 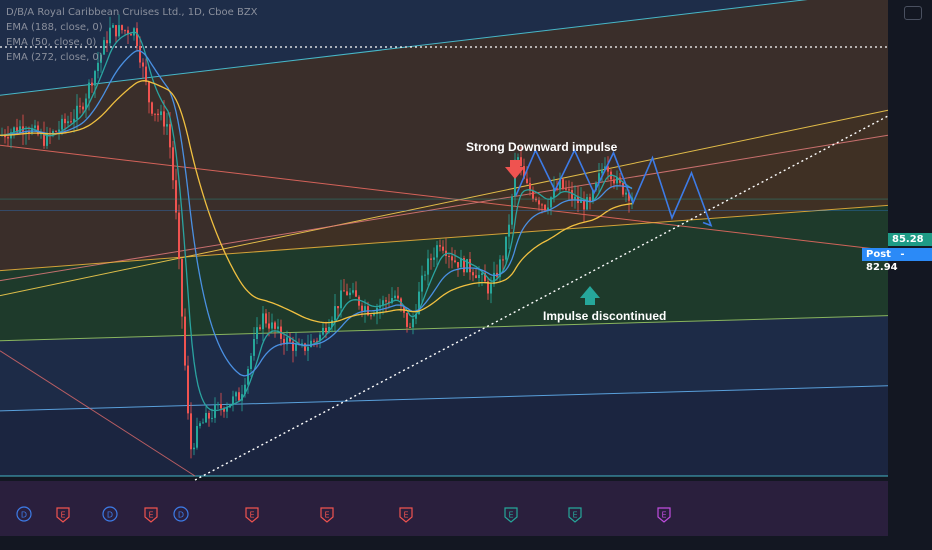 I want to click on last-price-value: 85.28, so click(x=908, y=239).